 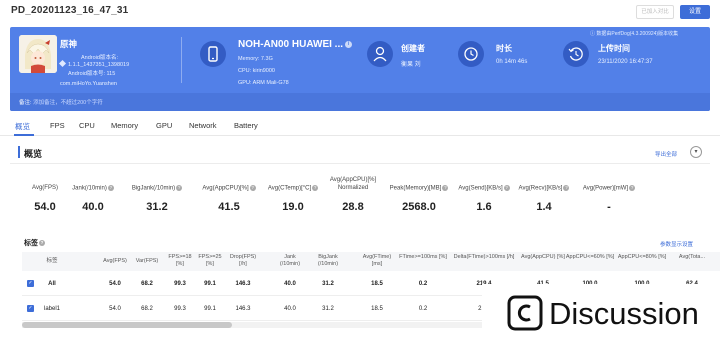 What do you see at coordinates (576, 54) in the screenshot?
I see `history-icon` at bounding box center [576, 54].